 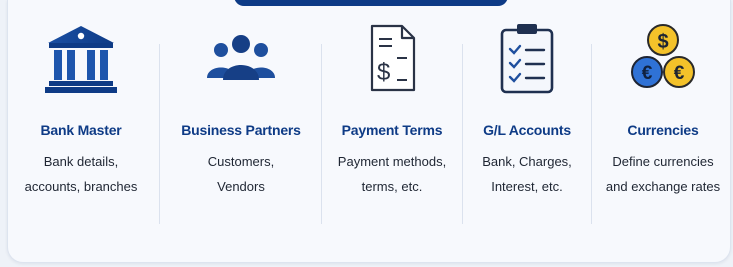 What do you see at coordinates (527, 161) in the screenshot?
I see `module-description-line: Bank, Charges,` at bounding box center [527, 161].